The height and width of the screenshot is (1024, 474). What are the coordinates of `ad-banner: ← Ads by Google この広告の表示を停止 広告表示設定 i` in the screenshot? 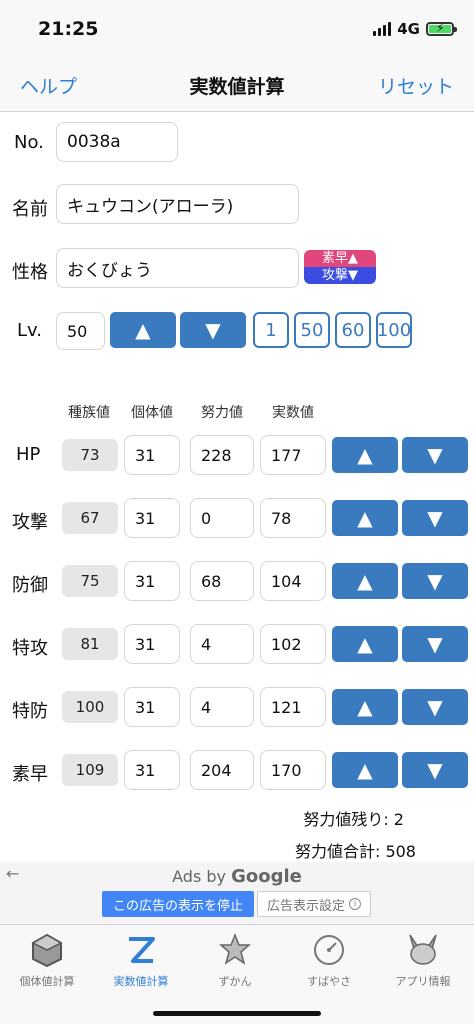 It's located at (237, 893).